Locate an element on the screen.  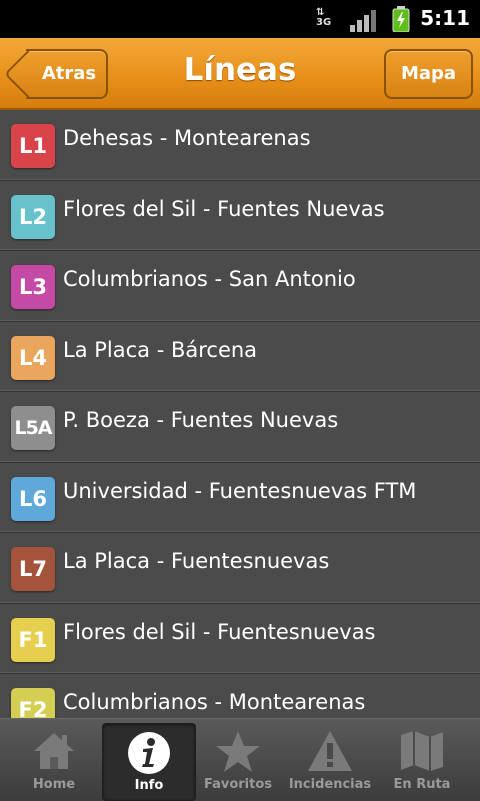
line-badge: L7 is located at coordinates (33, 569).